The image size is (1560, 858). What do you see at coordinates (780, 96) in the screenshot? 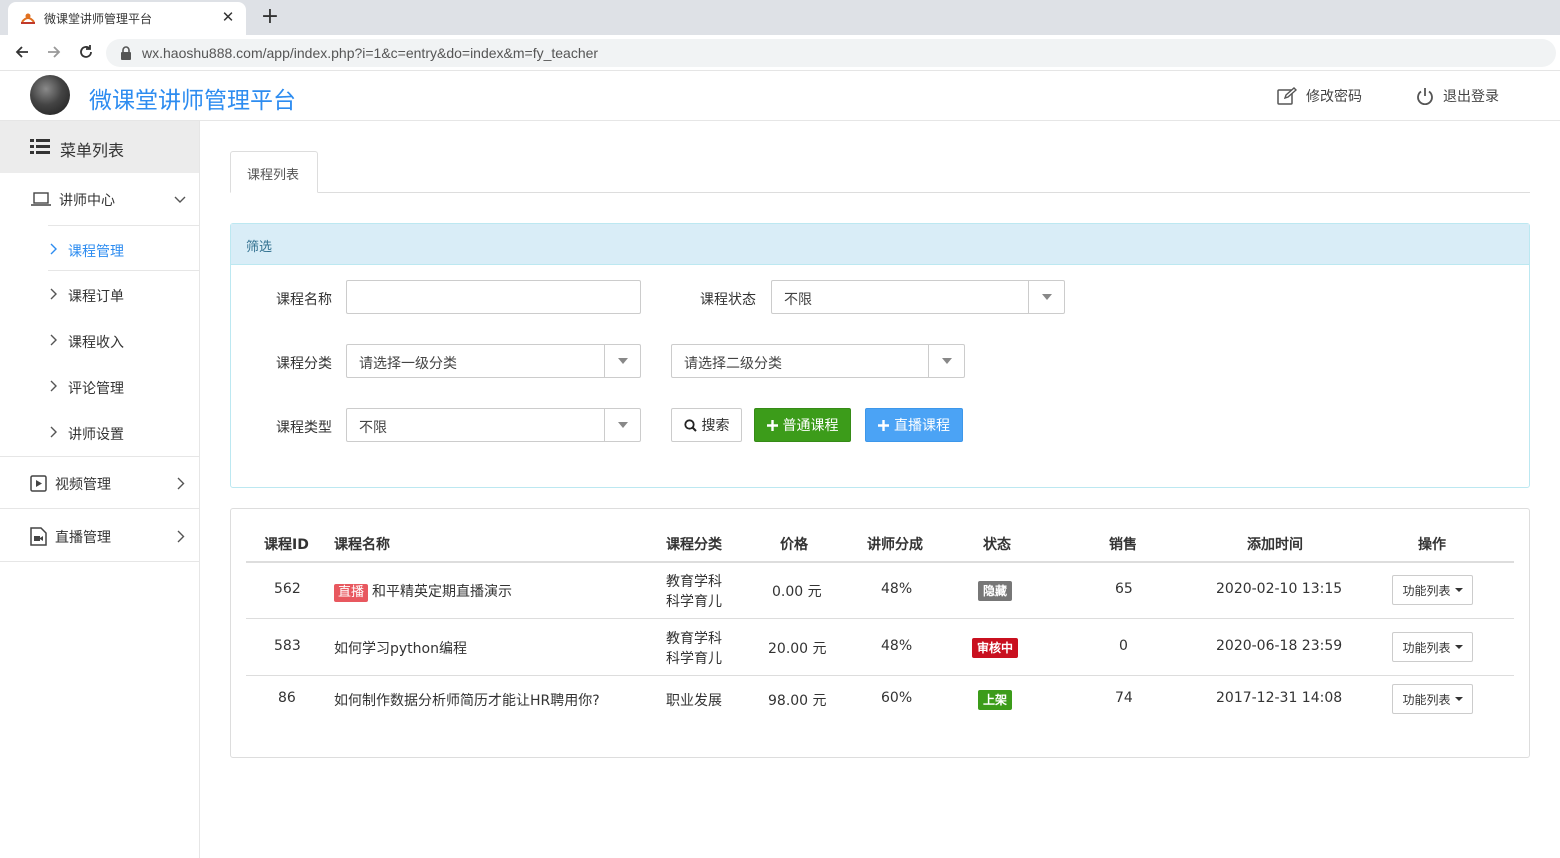
I see `app-header: 微课堂讲师管理平台 修改密码 退出登录` at bounding box center [780, 96].